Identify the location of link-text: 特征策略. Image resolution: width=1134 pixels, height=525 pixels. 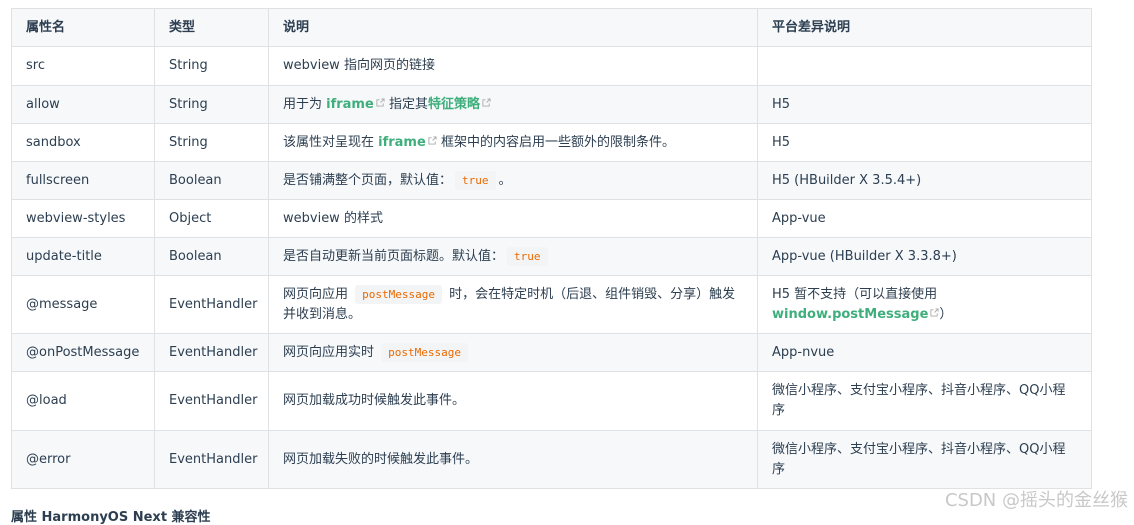
(453, 104).